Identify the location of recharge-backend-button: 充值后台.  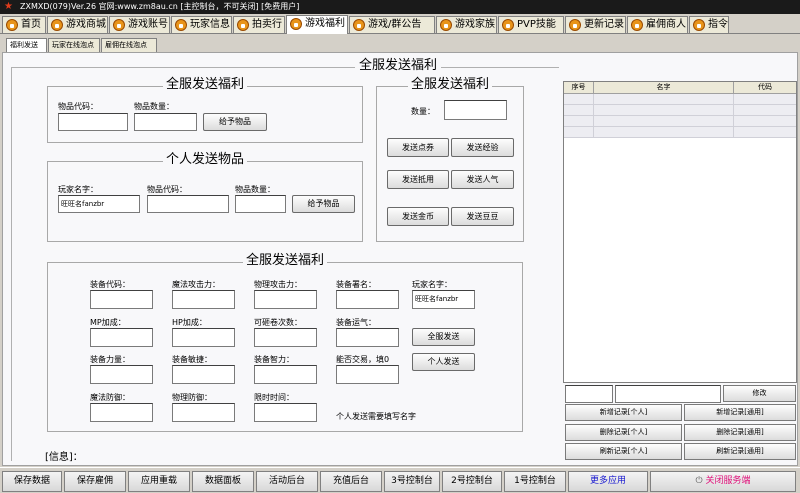
(351, 481).